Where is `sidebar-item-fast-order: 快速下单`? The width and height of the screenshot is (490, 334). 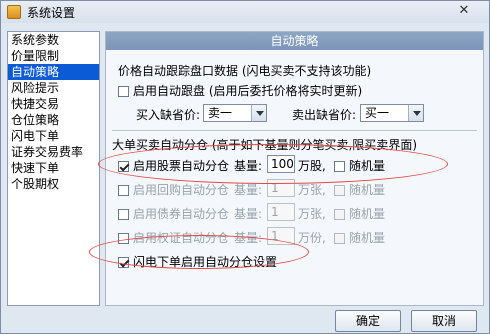 sidebar-item-fast-order: 快速下单 is located at coordinates (53, 168).